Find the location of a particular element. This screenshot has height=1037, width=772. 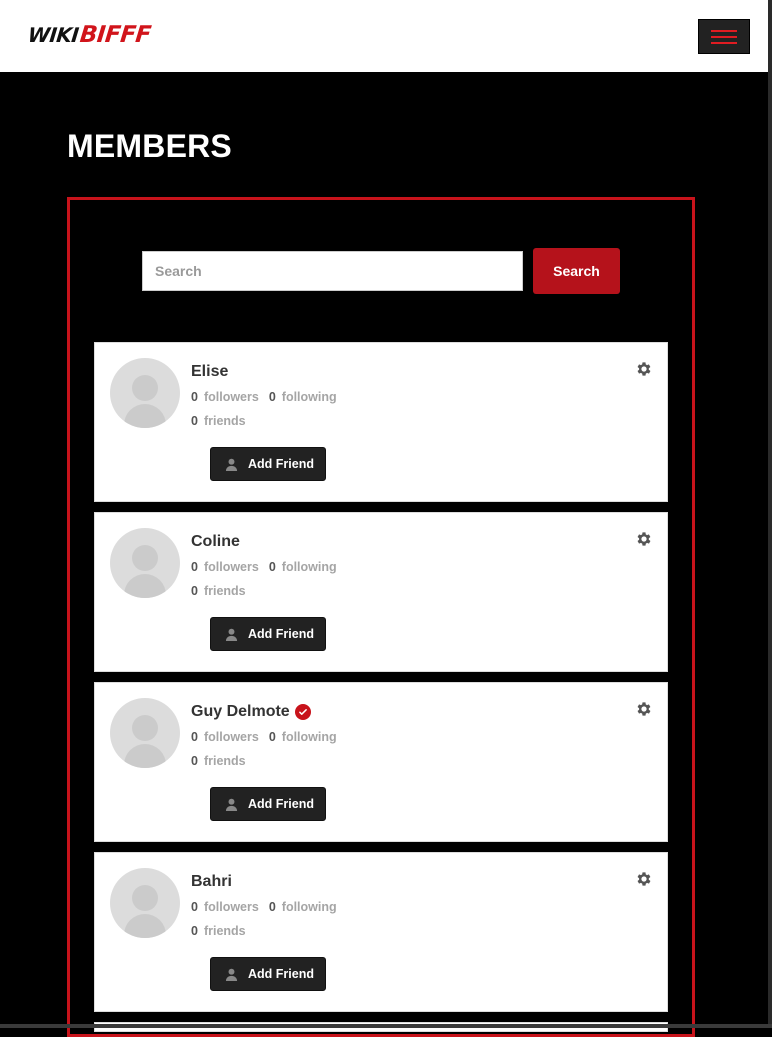

page-title: MEMBERS is located at coordinates (149, 146).